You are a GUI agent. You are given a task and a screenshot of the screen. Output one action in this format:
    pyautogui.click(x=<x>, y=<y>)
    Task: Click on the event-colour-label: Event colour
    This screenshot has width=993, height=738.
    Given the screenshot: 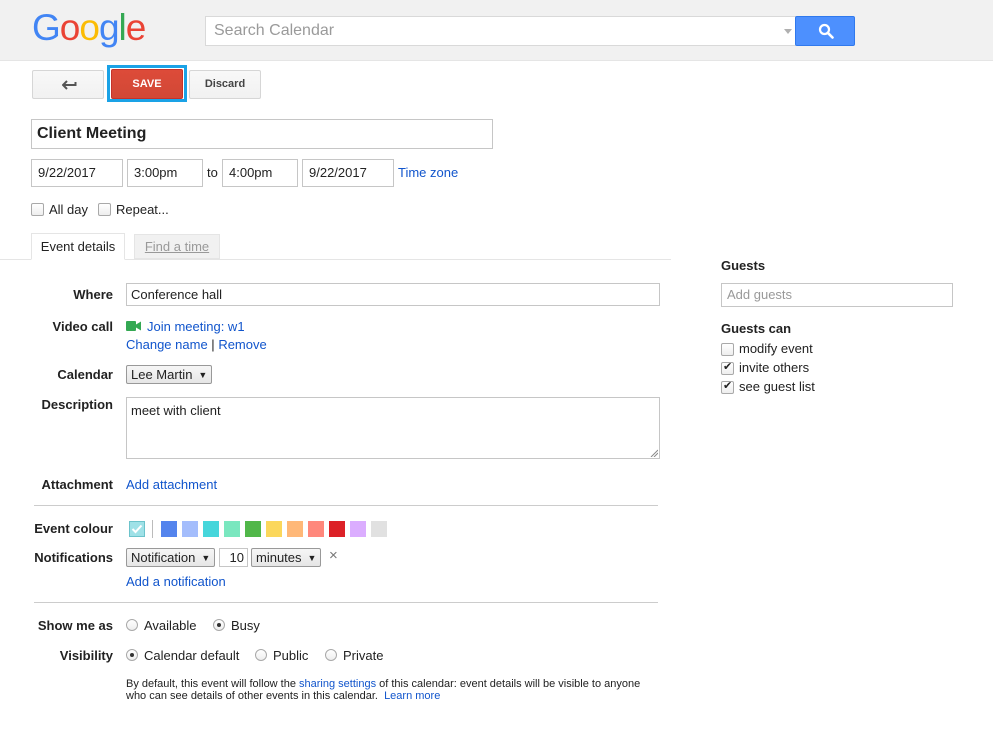 What is the action you would take?
    pyautogui.click(x=73, y=528)
    